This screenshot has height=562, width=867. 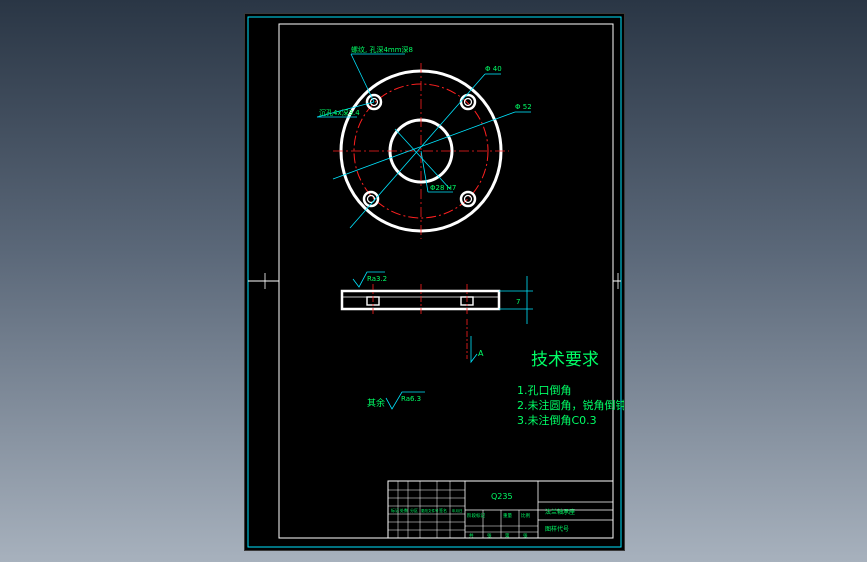 What do you see at coordinates (476, 515) in the screenshot?
I see `tb-stage: 阶段标记` at bounding box center [476, 515].